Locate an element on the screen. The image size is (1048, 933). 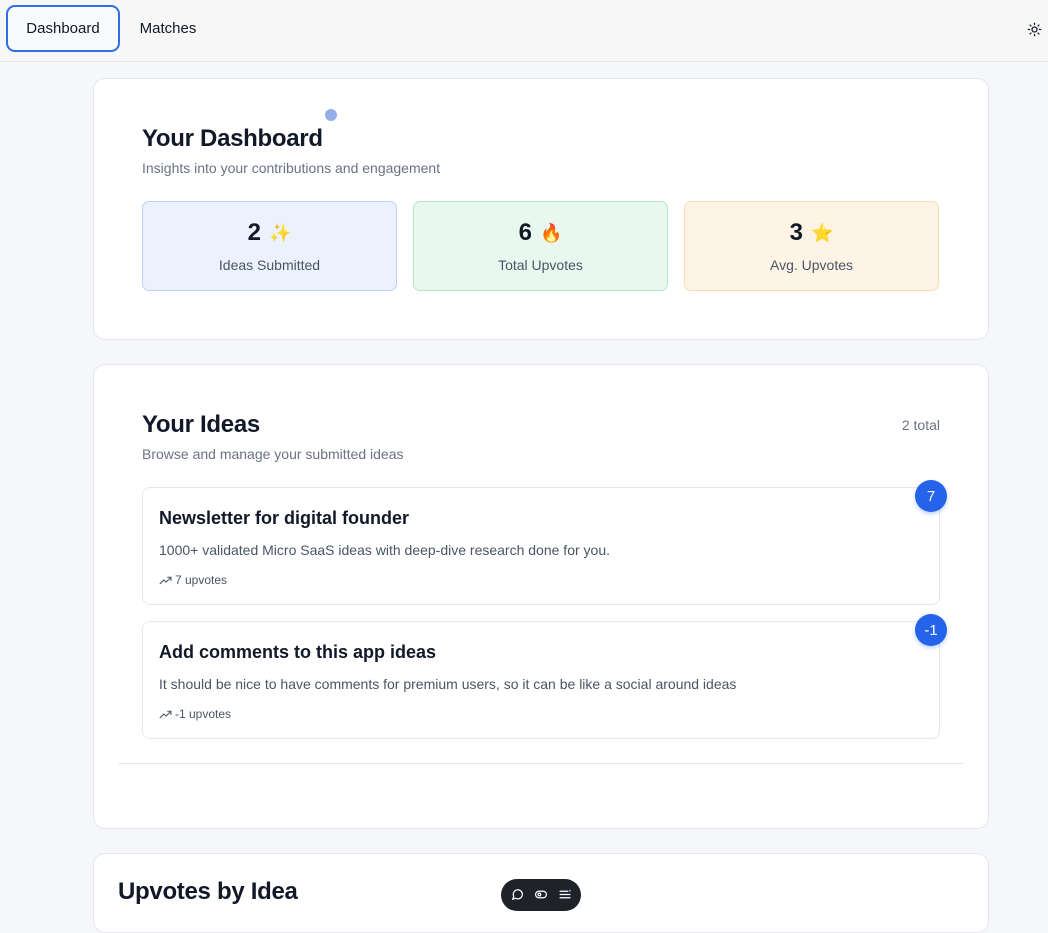
star-icon: ⭐ is located at coordinates (822, 232).